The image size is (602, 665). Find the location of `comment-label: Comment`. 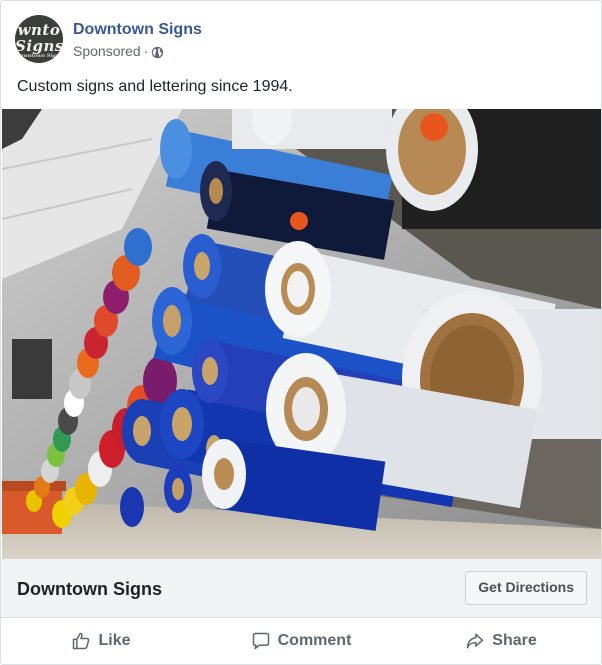

comment-label: Comment is located at coordinates (314, 640).